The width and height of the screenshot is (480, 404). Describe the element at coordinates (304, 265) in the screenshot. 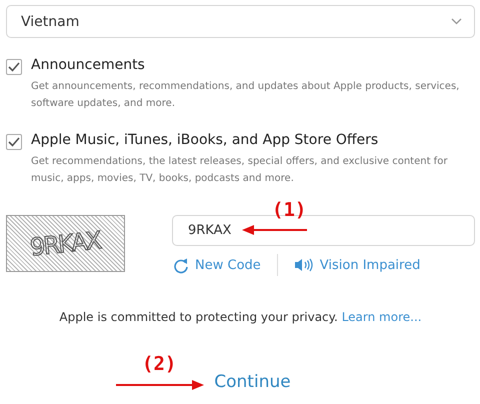

I see `speaker-icon` at that location.